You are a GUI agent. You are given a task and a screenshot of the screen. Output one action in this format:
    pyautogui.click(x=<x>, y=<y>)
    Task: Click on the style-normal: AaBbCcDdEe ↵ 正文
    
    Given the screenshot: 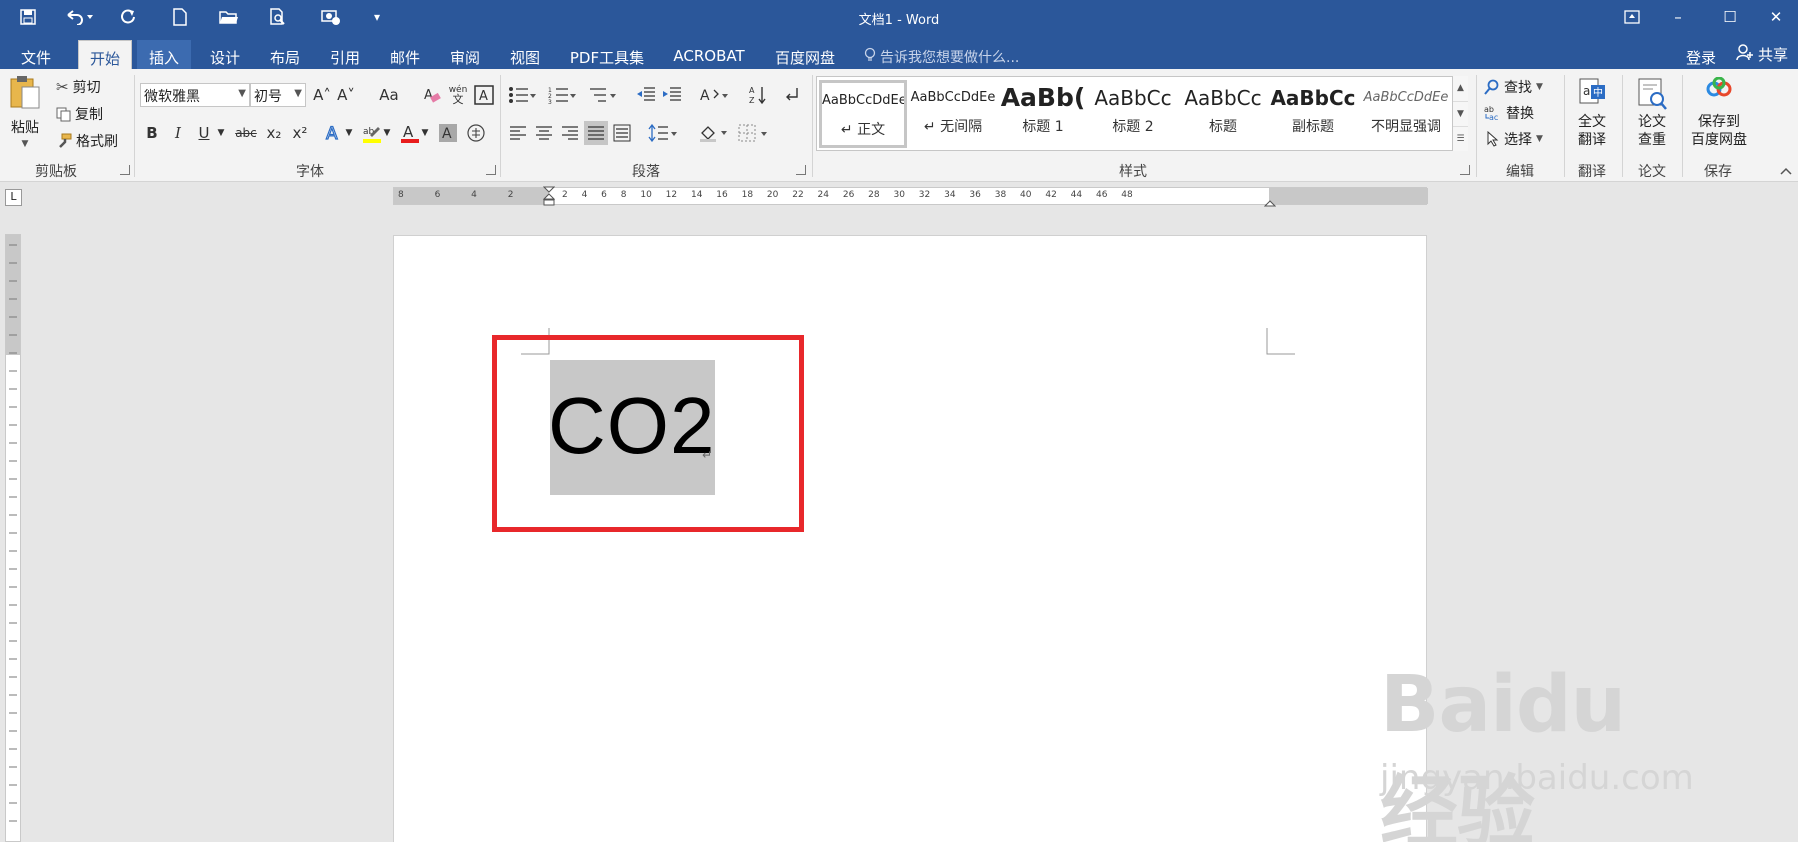 What is the action you would take?
    pyautogui.click(x=863, y=114)
    